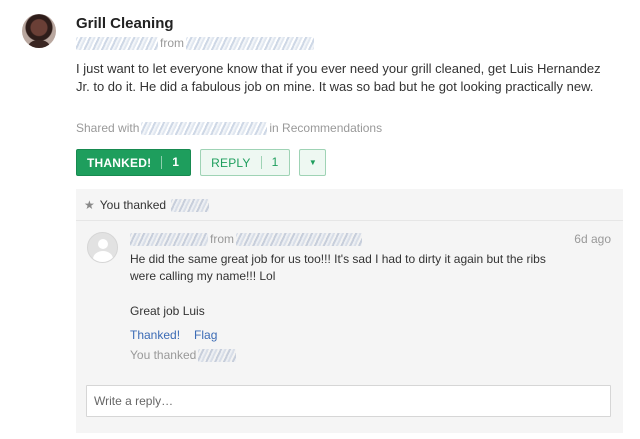 This screenshot has width=640, height=439. Describe the element at coordinates (39, 31) in the screenshot. I see `author-avatar` at that location.